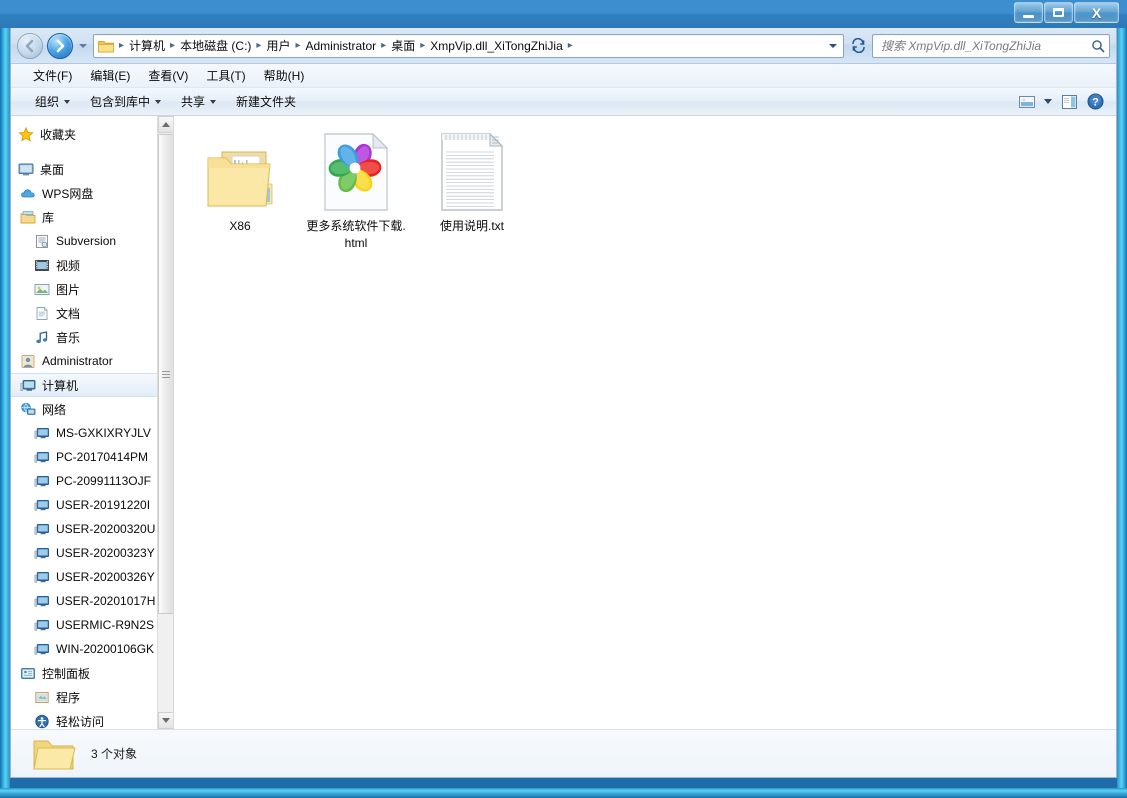 This screenshot has height=798, width=1127. I want to click on sidebar-item-label: PC-20991113OJF, so click(103, 481).